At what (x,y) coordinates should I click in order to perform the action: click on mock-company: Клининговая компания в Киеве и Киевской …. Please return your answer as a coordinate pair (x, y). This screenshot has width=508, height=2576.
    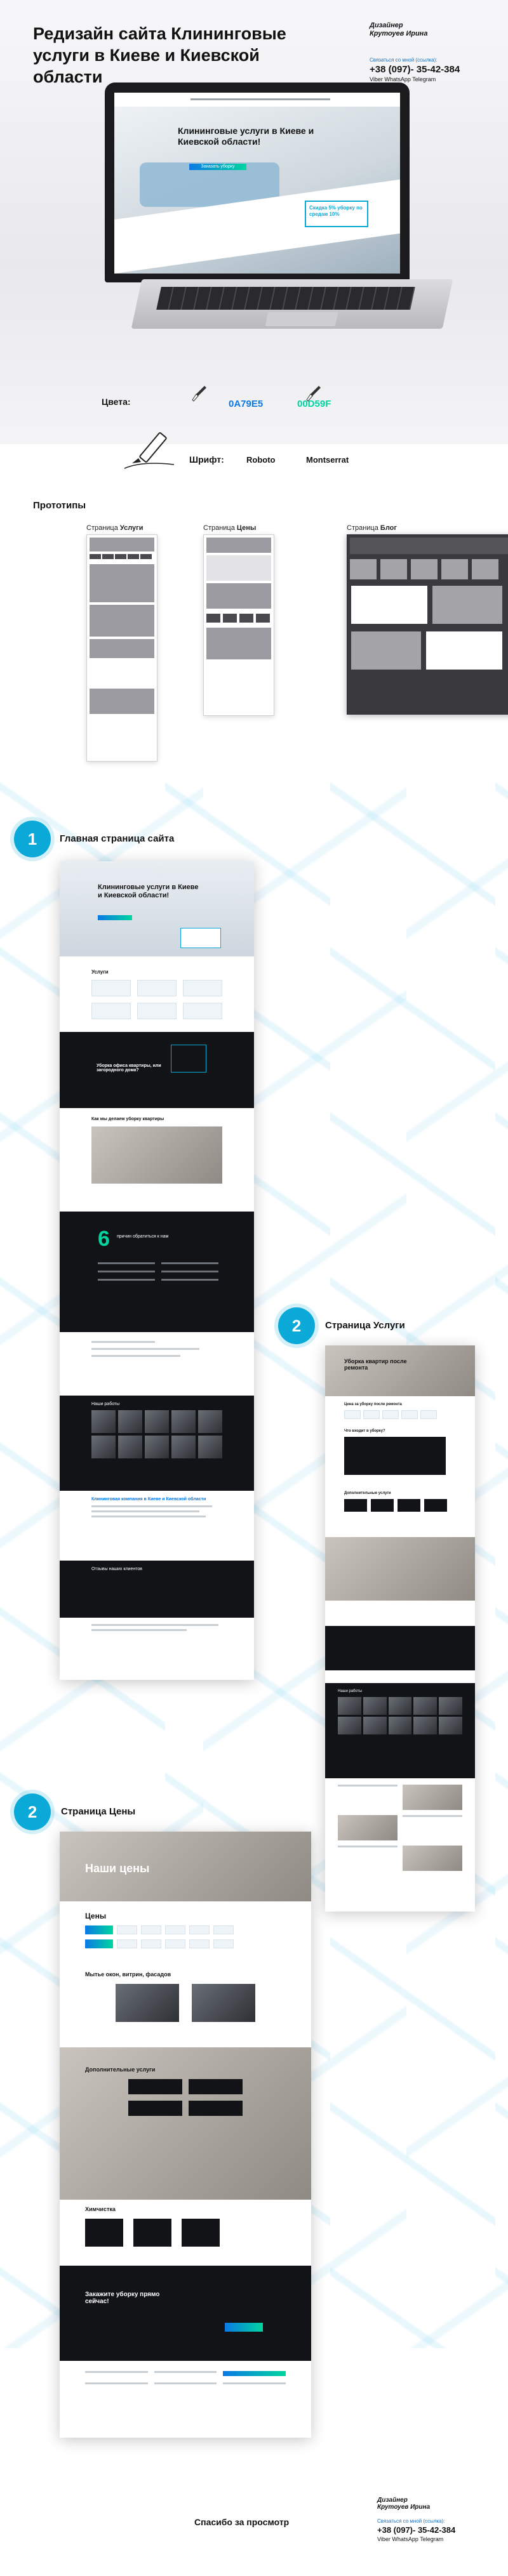
    Looking at the image, I should click on (157, 1526).